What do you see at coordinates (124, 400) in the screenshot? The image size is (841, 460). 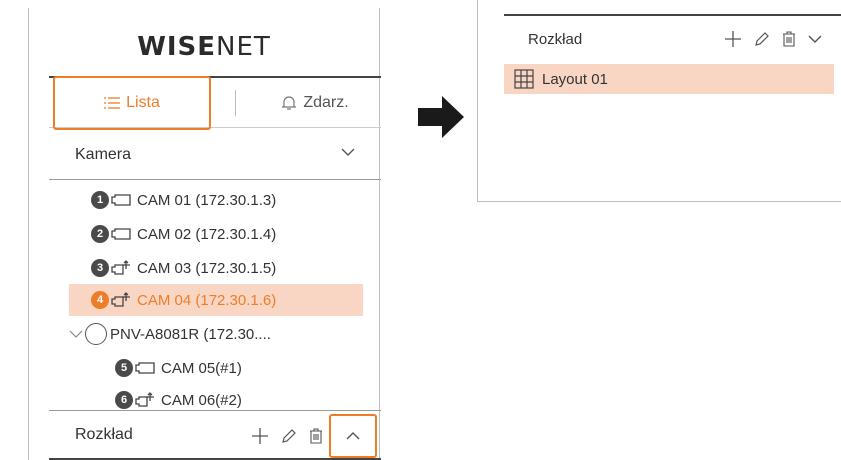 I see `channel-badge: 6` at bounding box center [124, 400].